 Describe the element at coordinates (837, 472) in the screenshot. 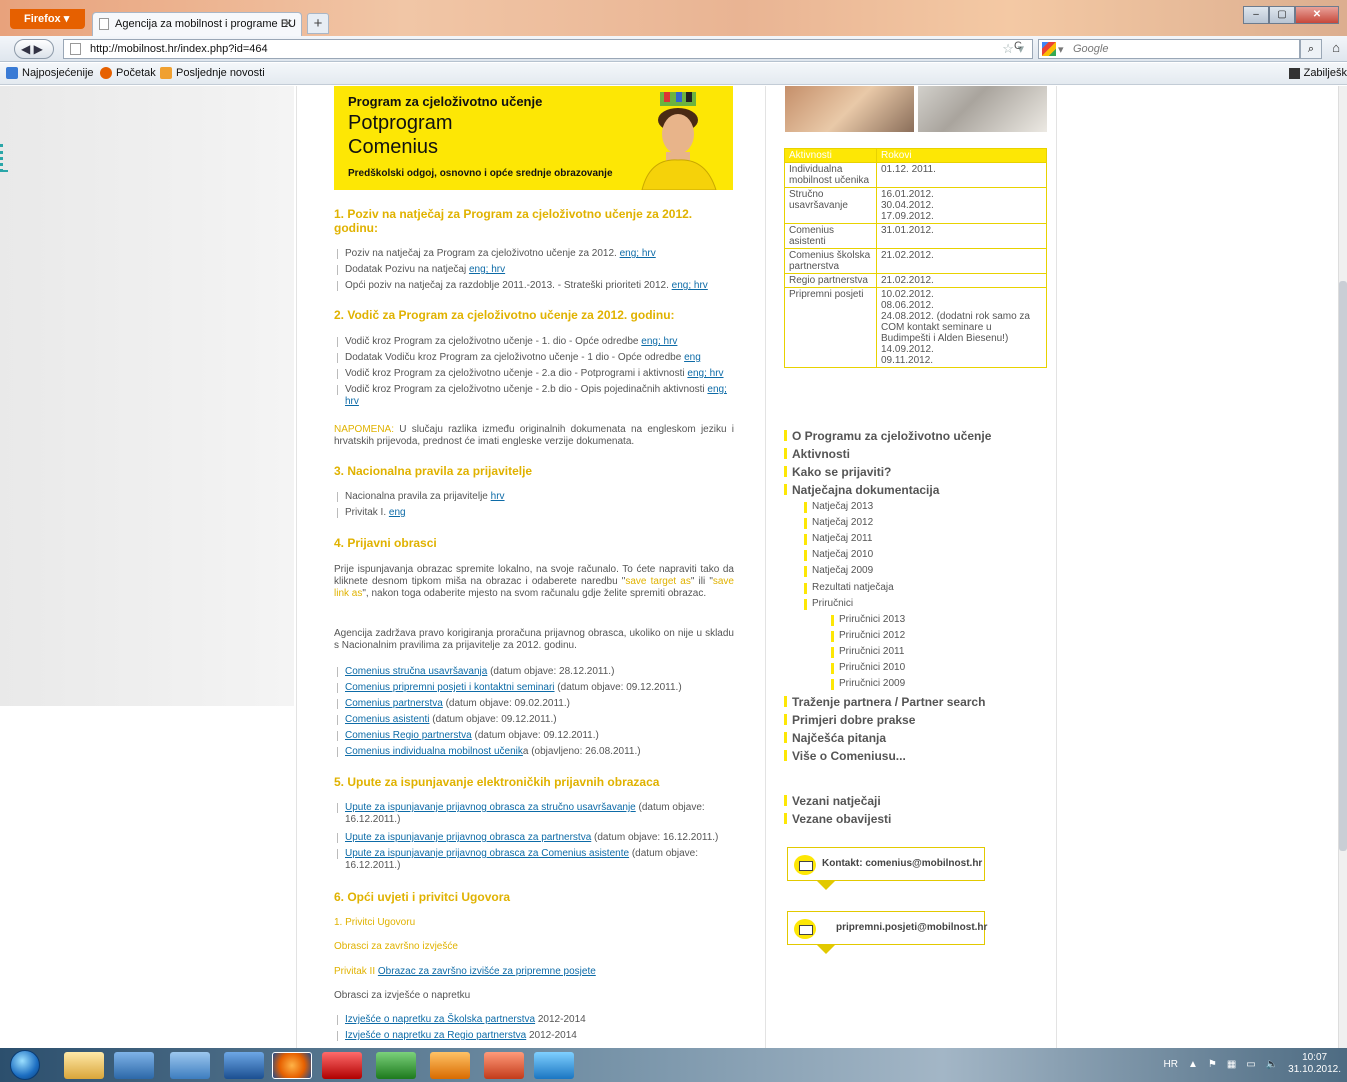

I see `nav-item-how-to-apply: Kako se prijaviti?` at that location.